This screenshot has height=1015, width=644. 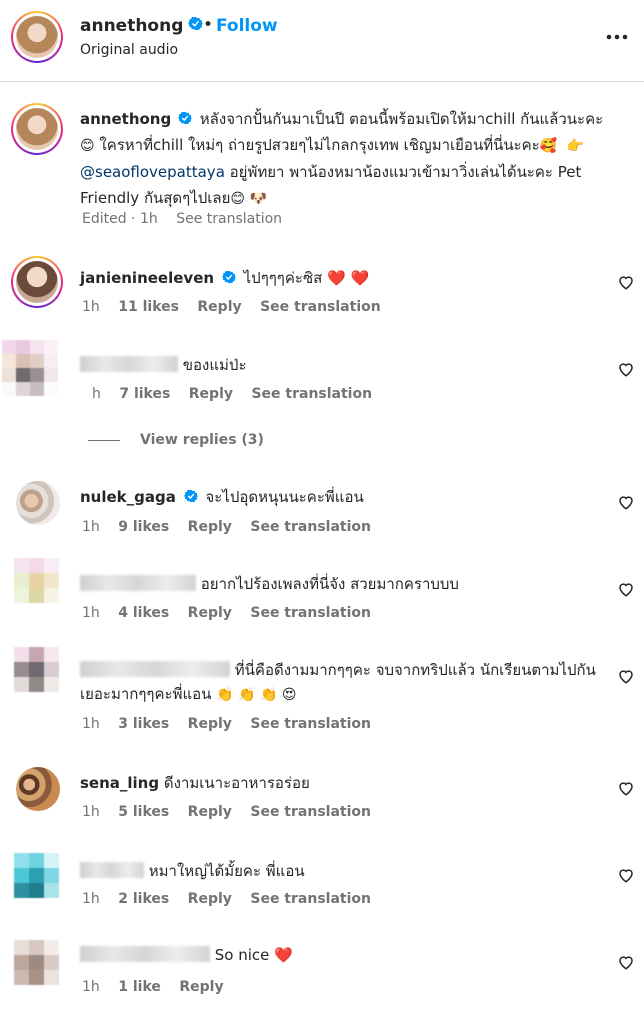 I want to click on comment-row: ของแม่ป่ะ, so click(x=163, y=365).